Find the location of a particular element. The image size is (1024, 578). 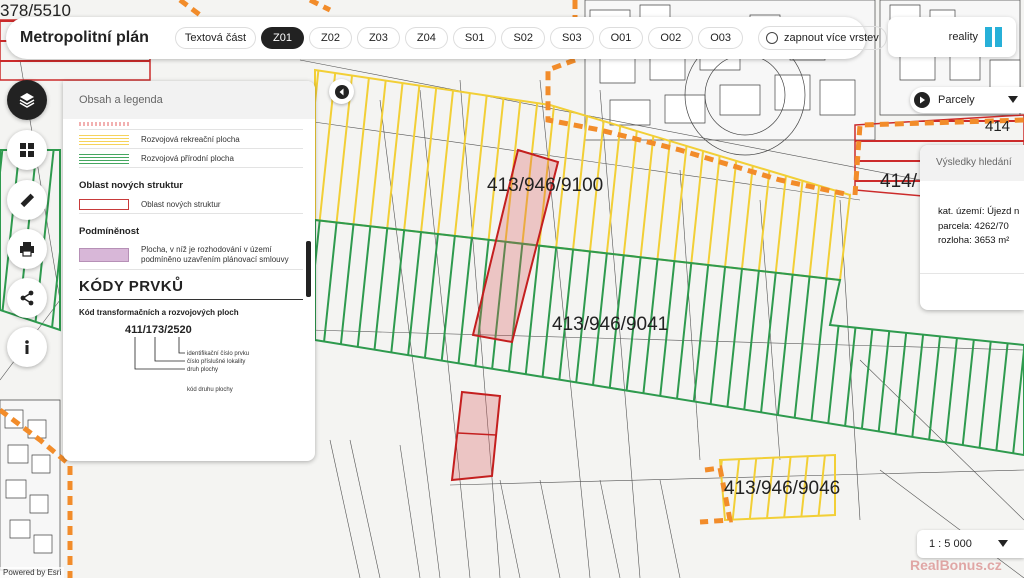

result-cadastral-area: kat. území: Újezd n is located at coordinates (979, 211).